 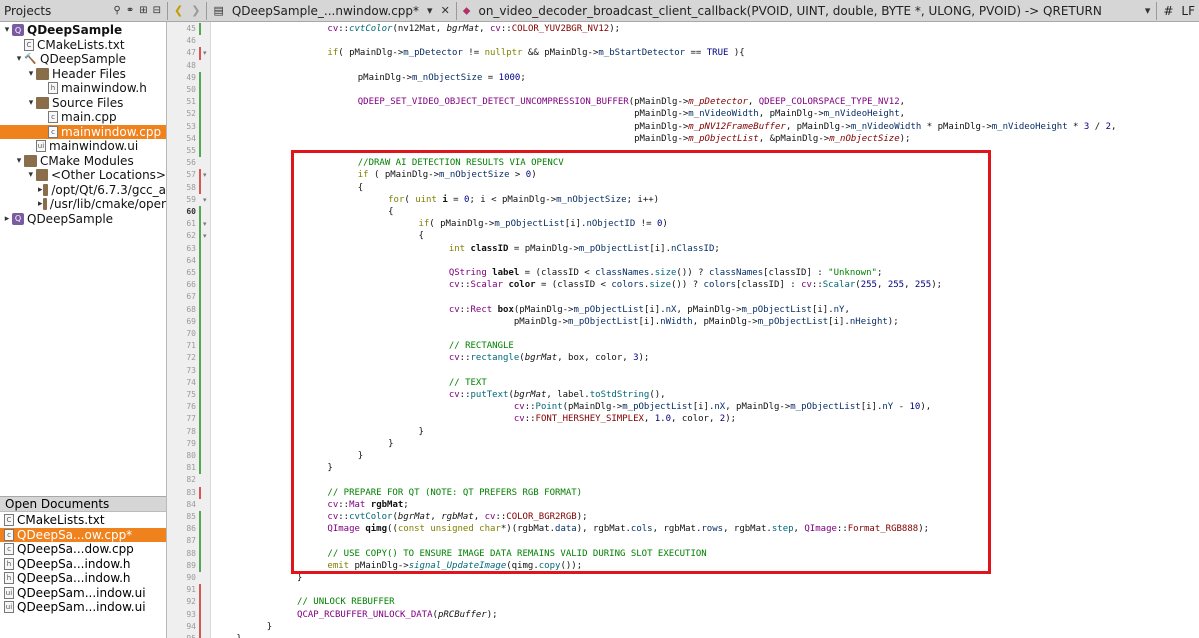 I want to click on close-pane-icon: ⊟, so click(x=157, y=10).